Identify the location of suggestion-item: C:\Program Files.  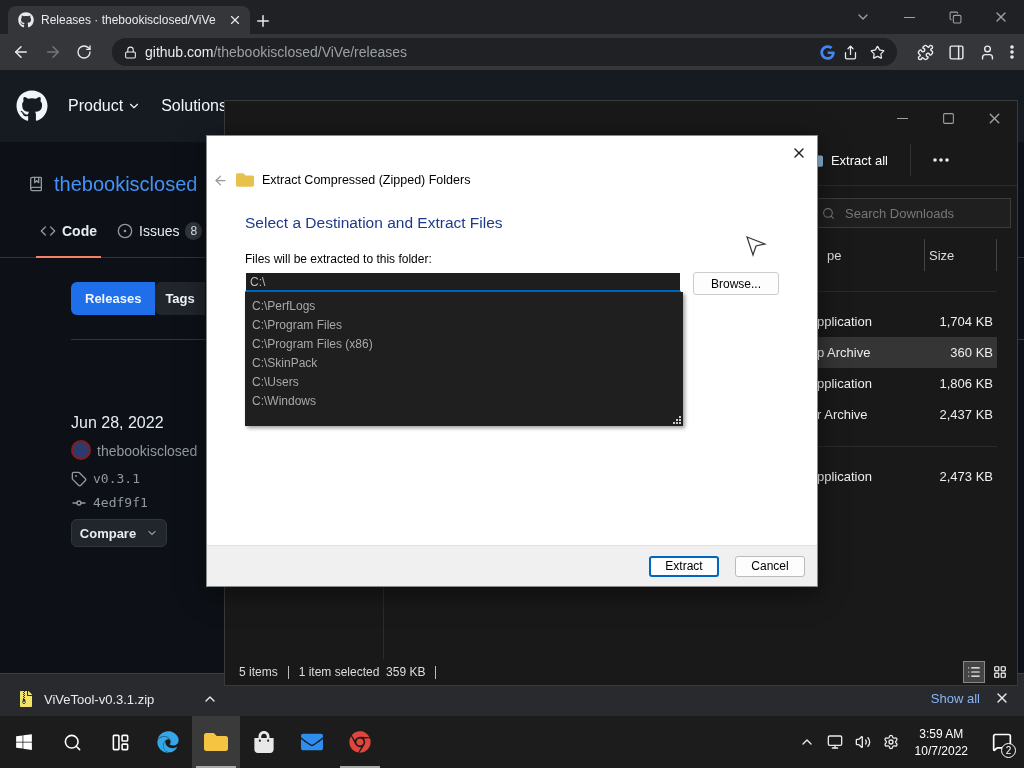
(464, 324).